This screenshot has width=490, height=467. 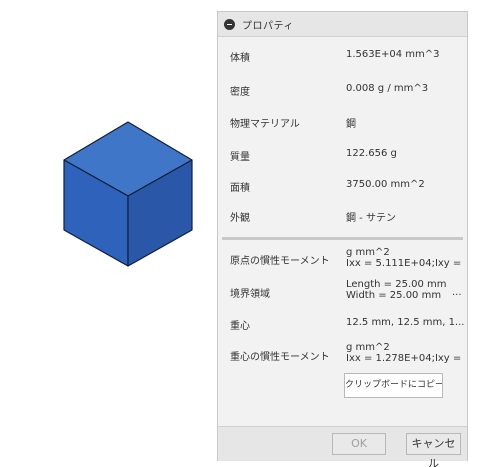 What do you see at coordinates (396, 284) in the screenshot?
I see `property-value-line: Length = 25.00 mm` at bounding box center [396, 284].